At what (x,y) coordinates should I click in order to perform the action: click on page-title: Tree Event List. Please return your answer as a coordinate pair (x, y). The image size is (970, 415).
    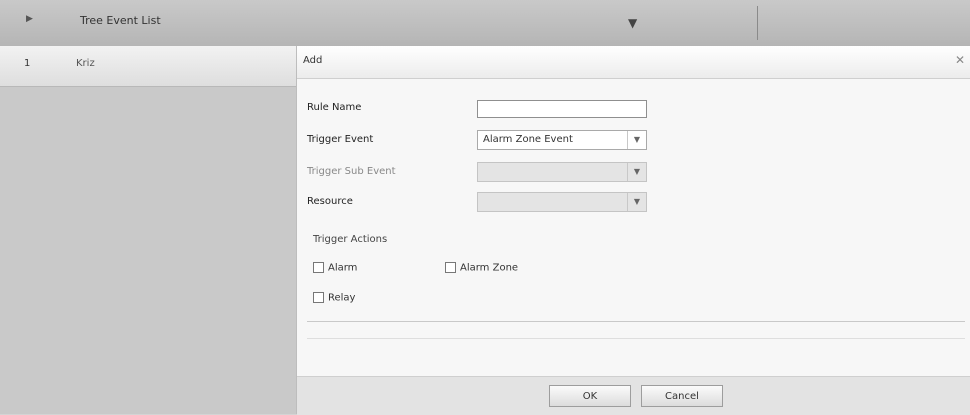
    Looking at the image, I should click on (120, 20).